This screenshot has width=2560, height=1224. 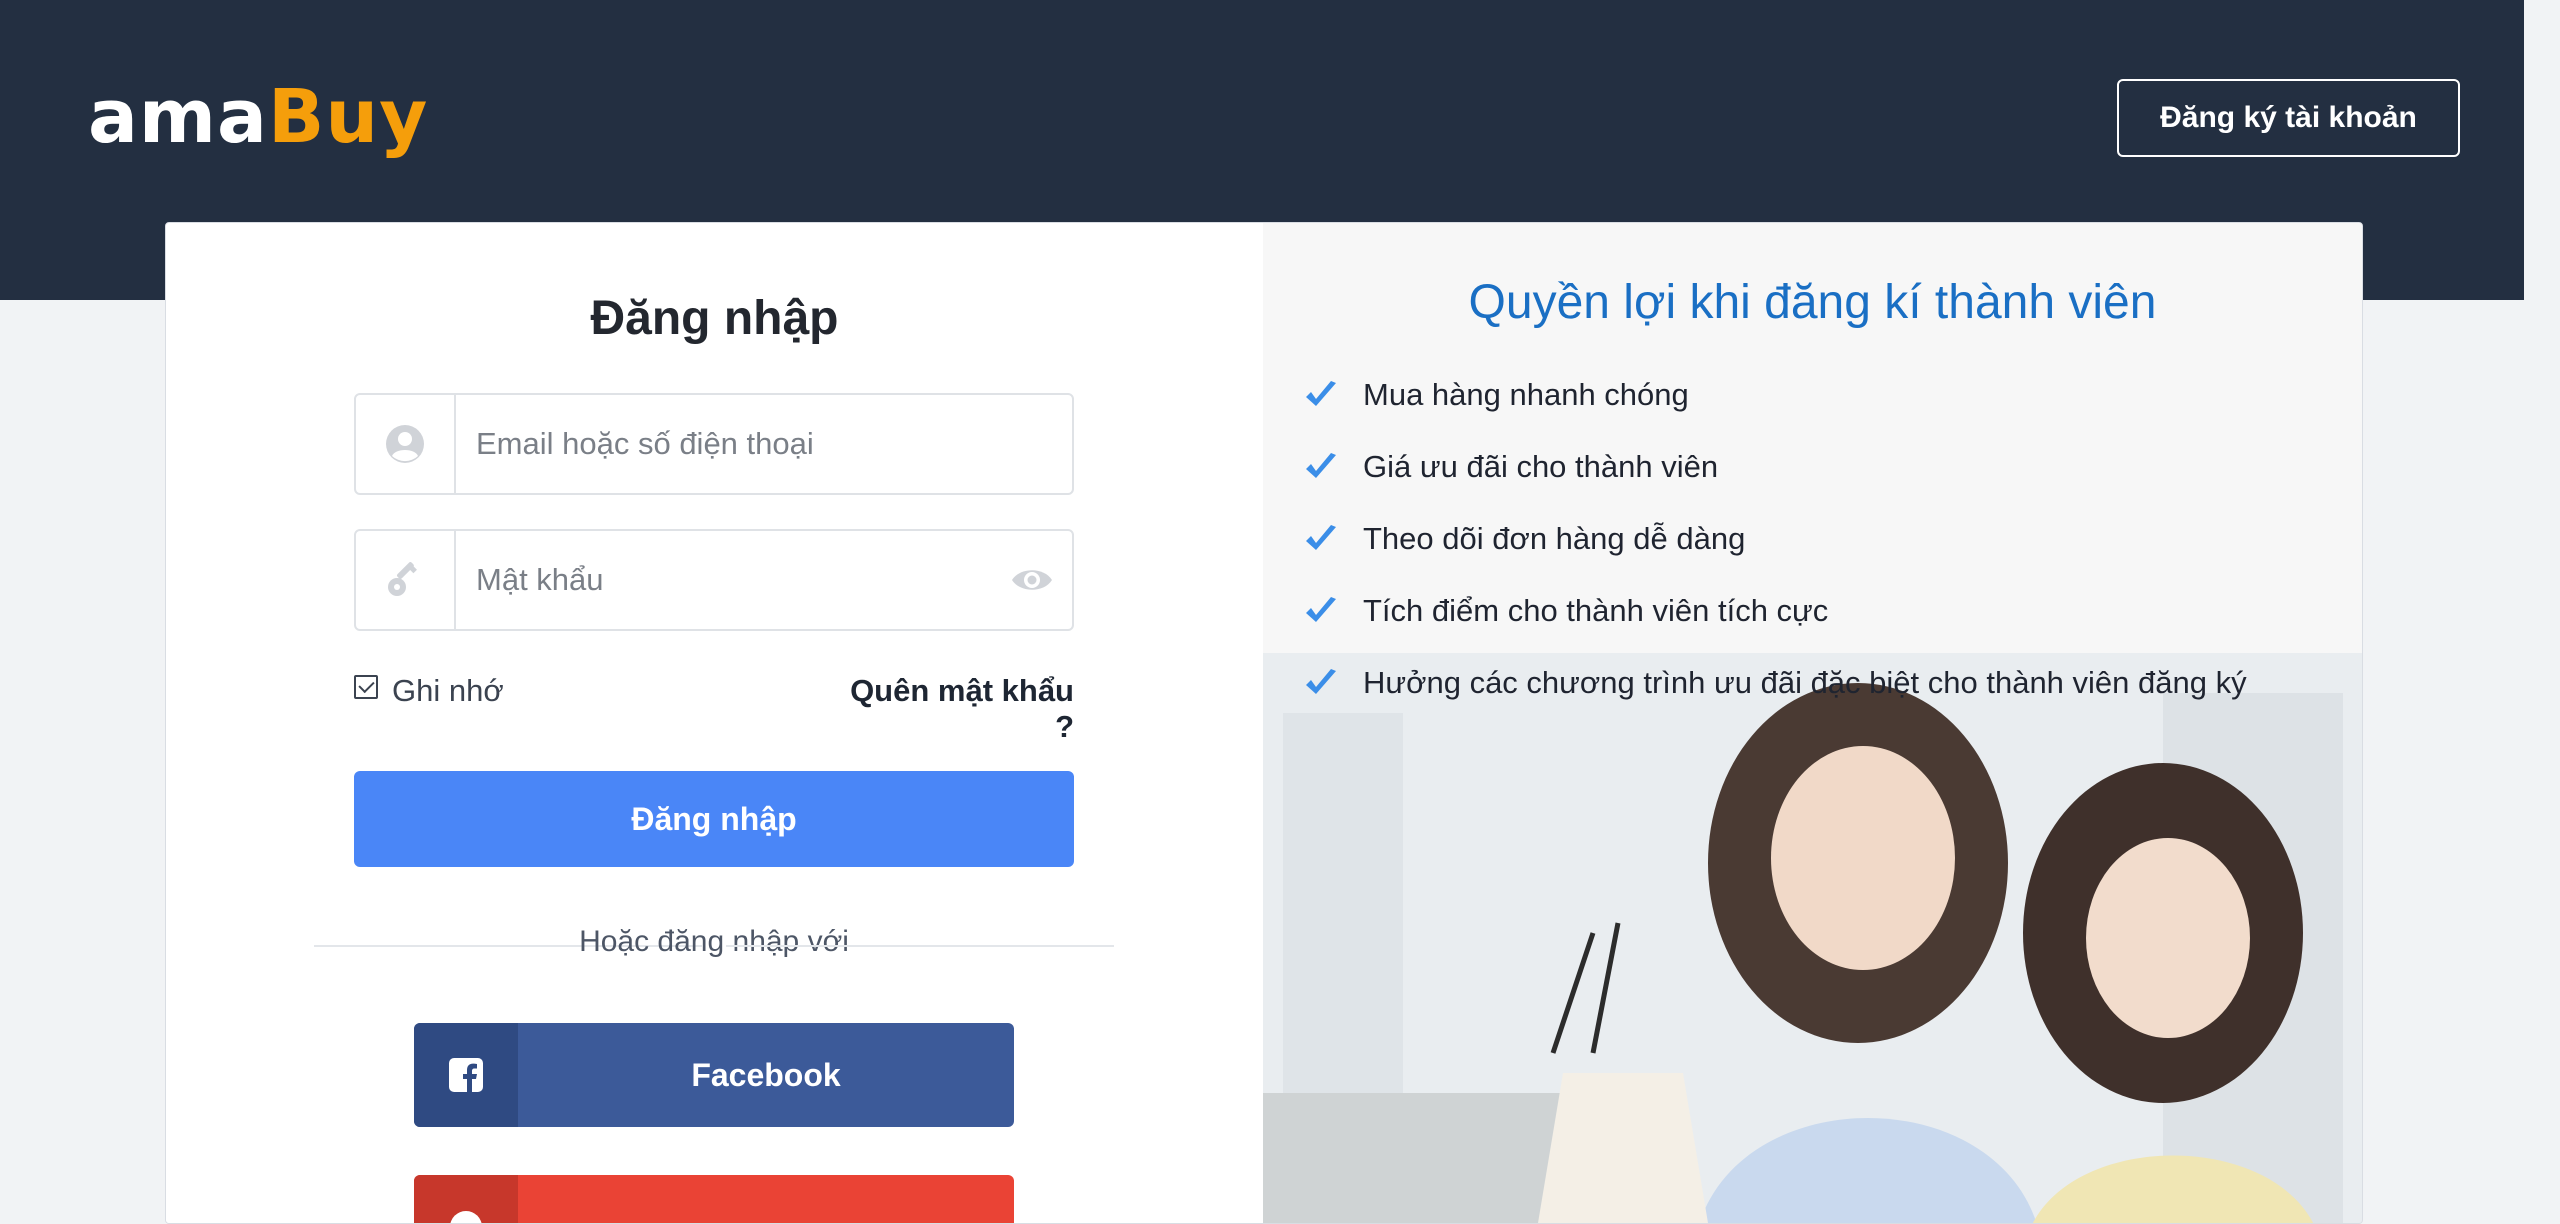 I want to click on benefit-item: Theo dõi đơn hàng dễ dàng, so click(x=1524, y=539).